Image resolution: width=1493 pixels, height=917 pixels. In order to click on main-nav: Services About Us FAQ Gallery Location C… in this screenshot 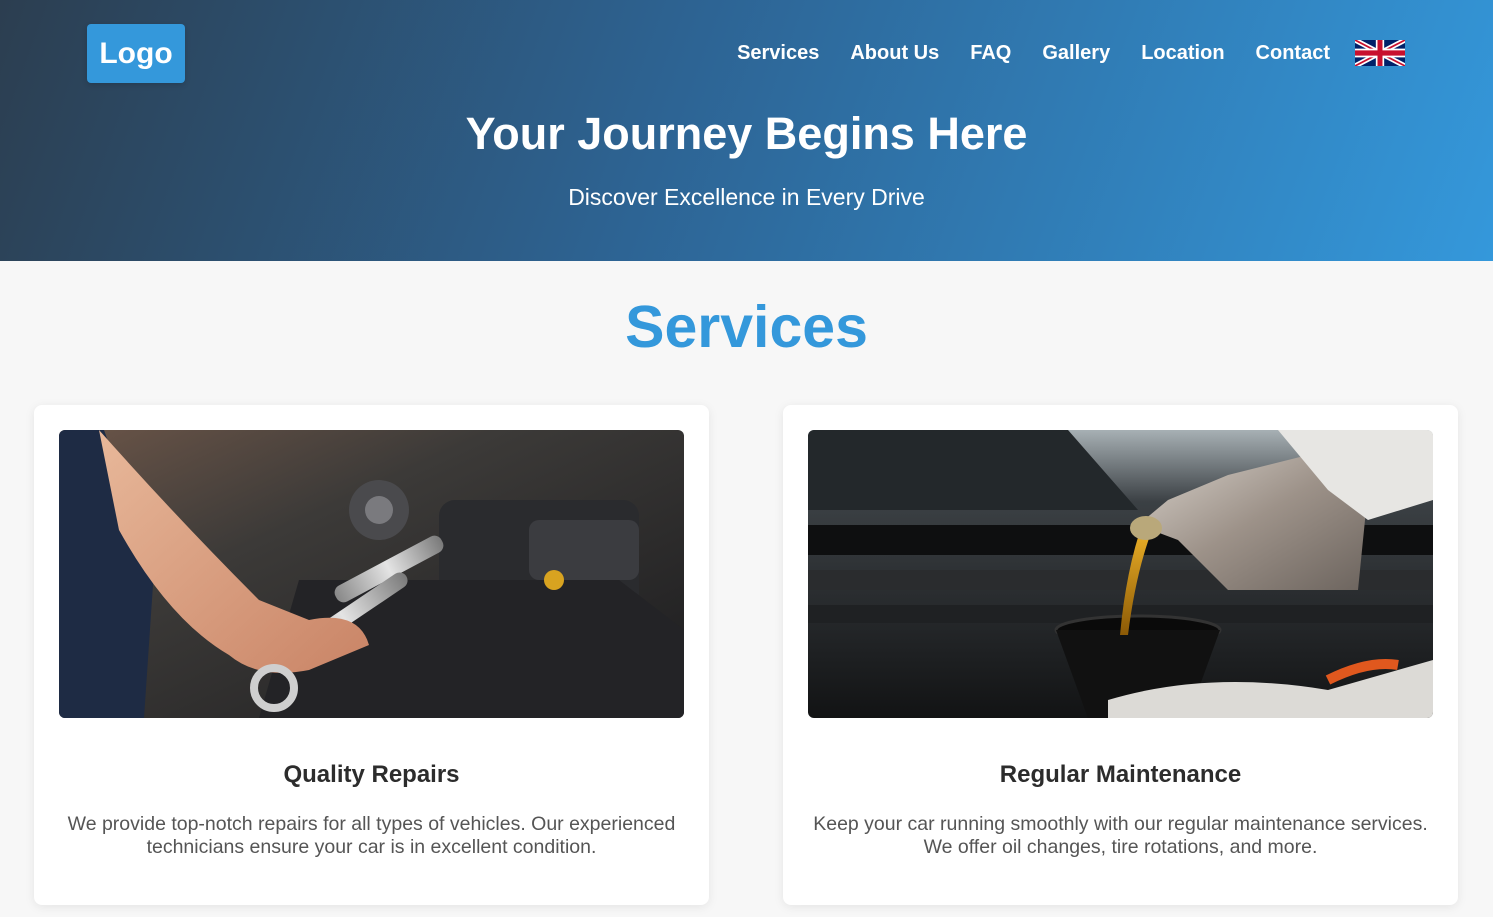, I will do `click(1071, 53)`.